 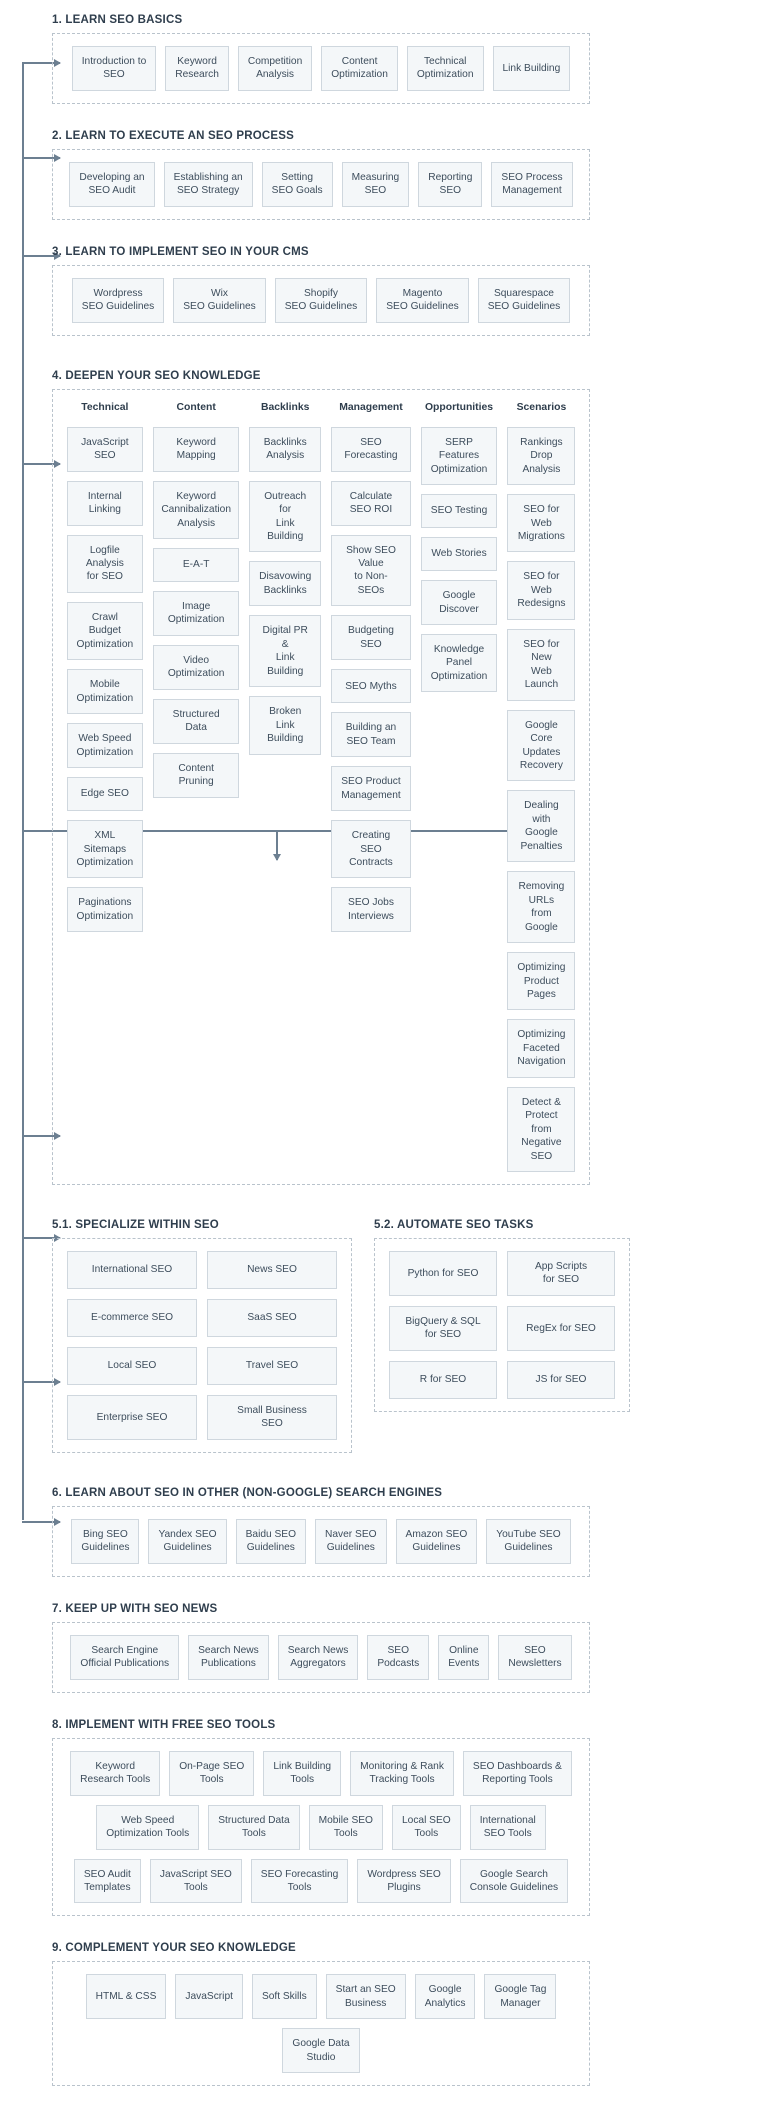 I want to click on roadmap-node-deepen: Detect & Protect from Negative SEO, so click(x=541, y=1129).